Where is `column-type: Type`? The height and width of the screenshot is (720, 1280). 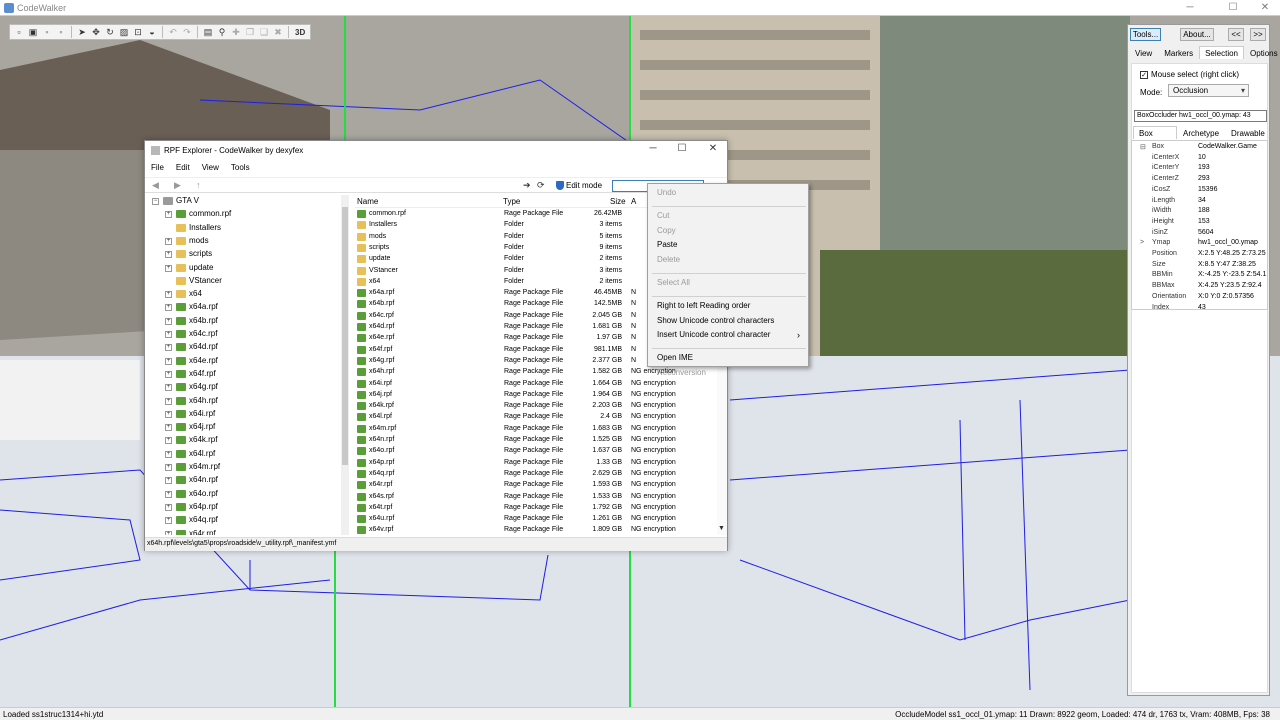 column-type: Type is located at coordinates (511, 201).